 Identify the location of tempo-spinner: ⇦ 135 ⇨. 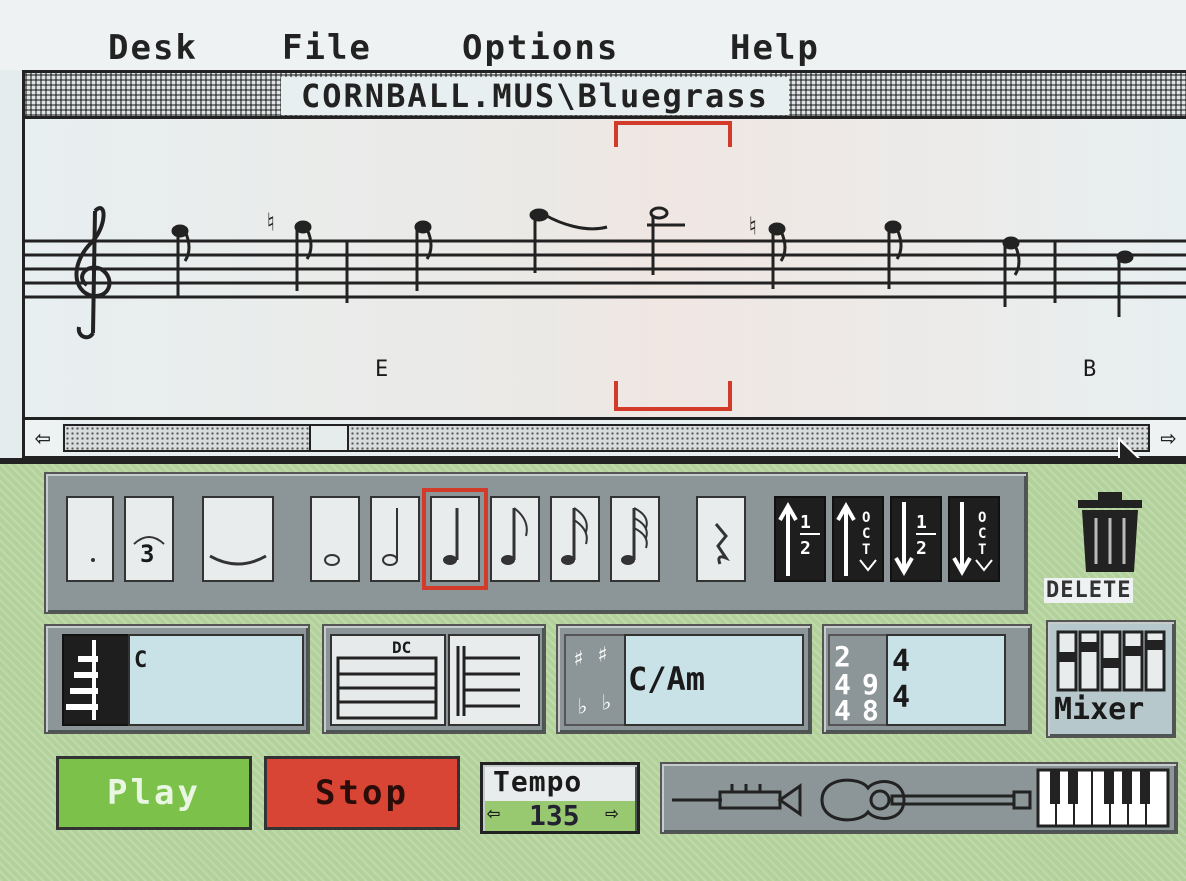
(560, 815).